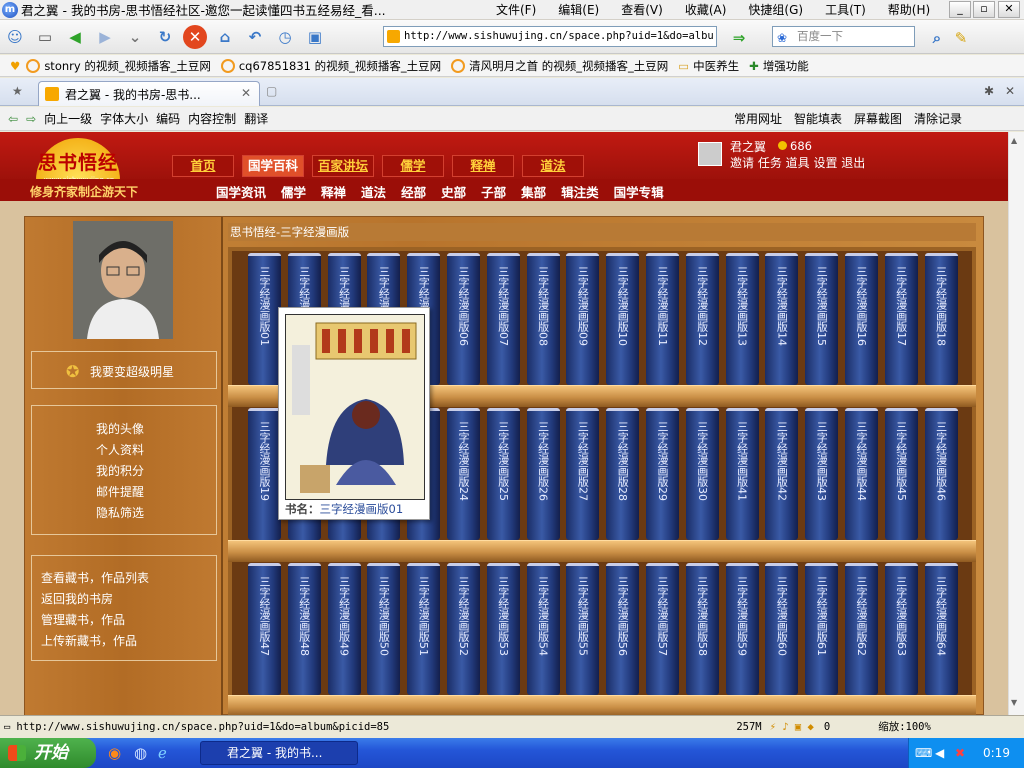 Image resolution: width=1024 pixels, height=768 pixels. Describe the element at coordinates (923, 753) in the screenshot. I see `keyboard-icon: ⌨` at that location.